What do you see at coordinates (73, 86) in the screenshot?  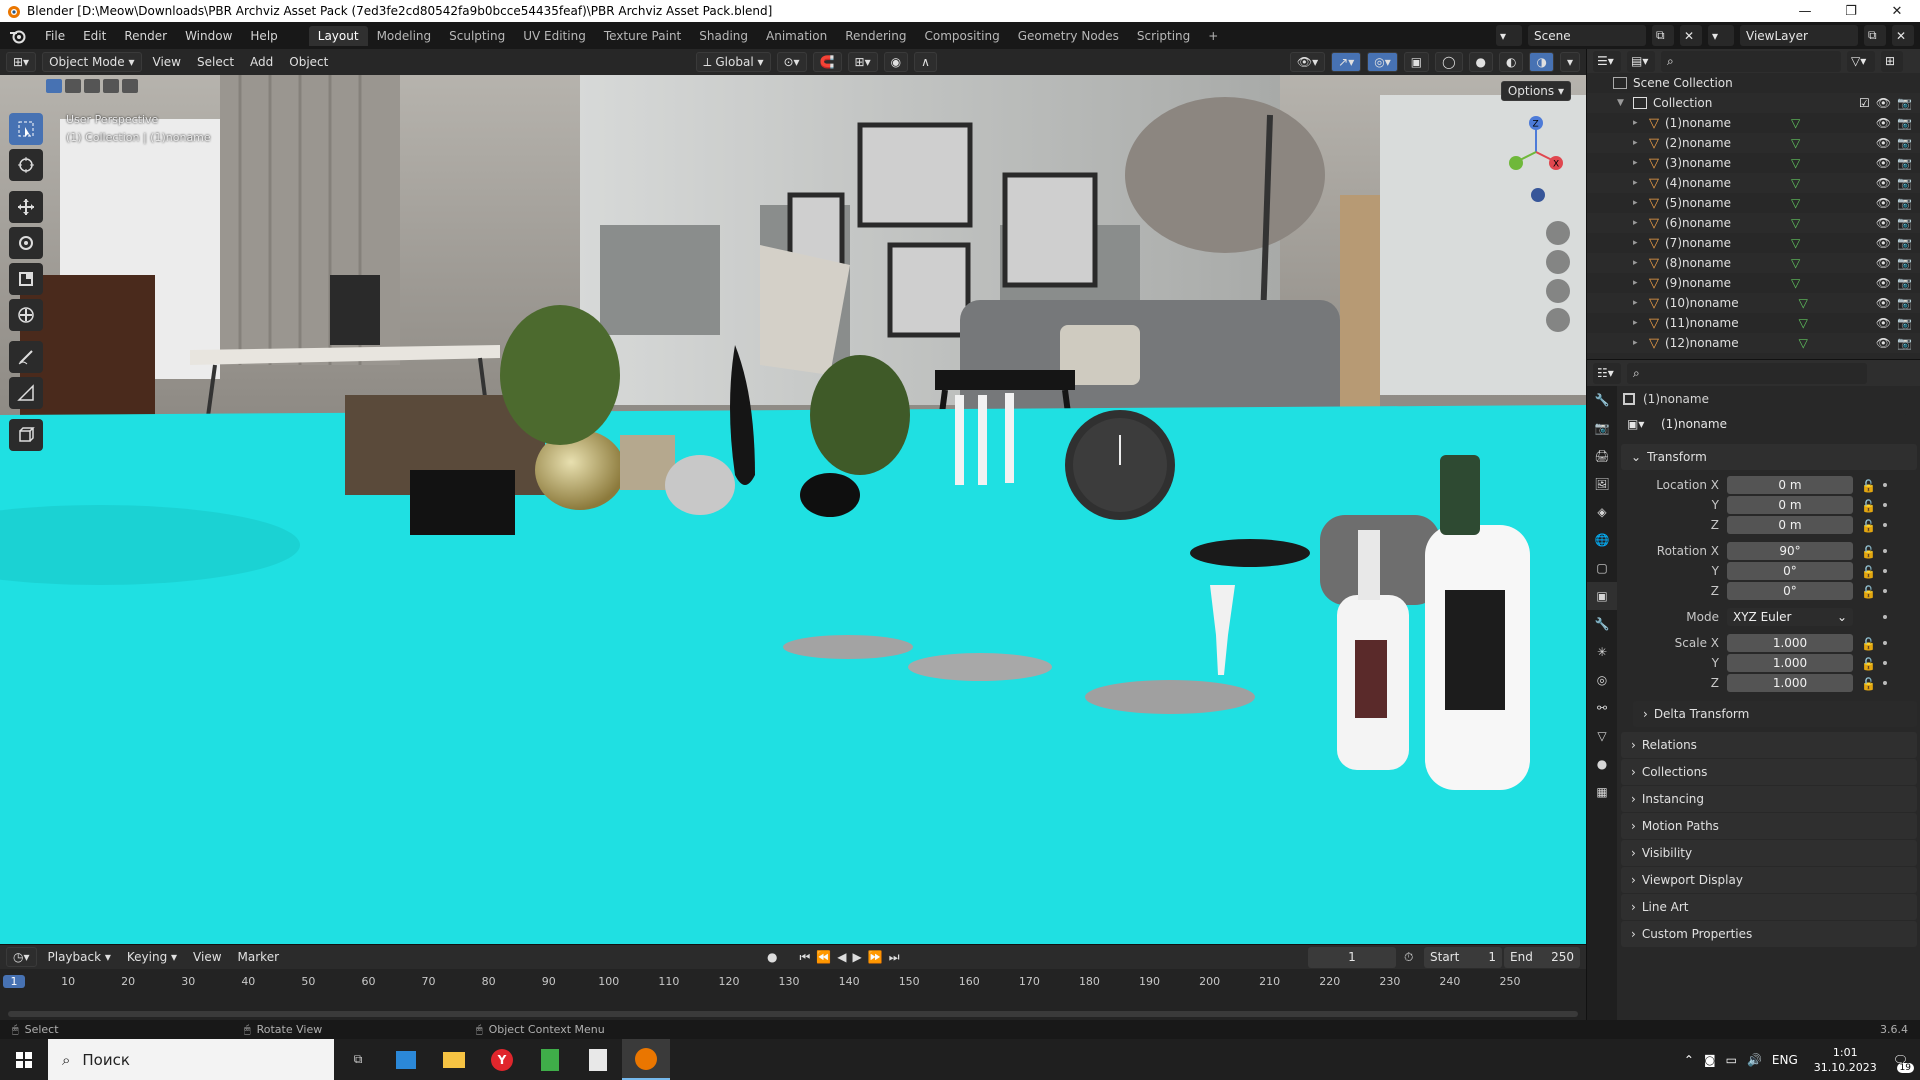 I see `select-extend-icon` at bounding box center [73, 86].